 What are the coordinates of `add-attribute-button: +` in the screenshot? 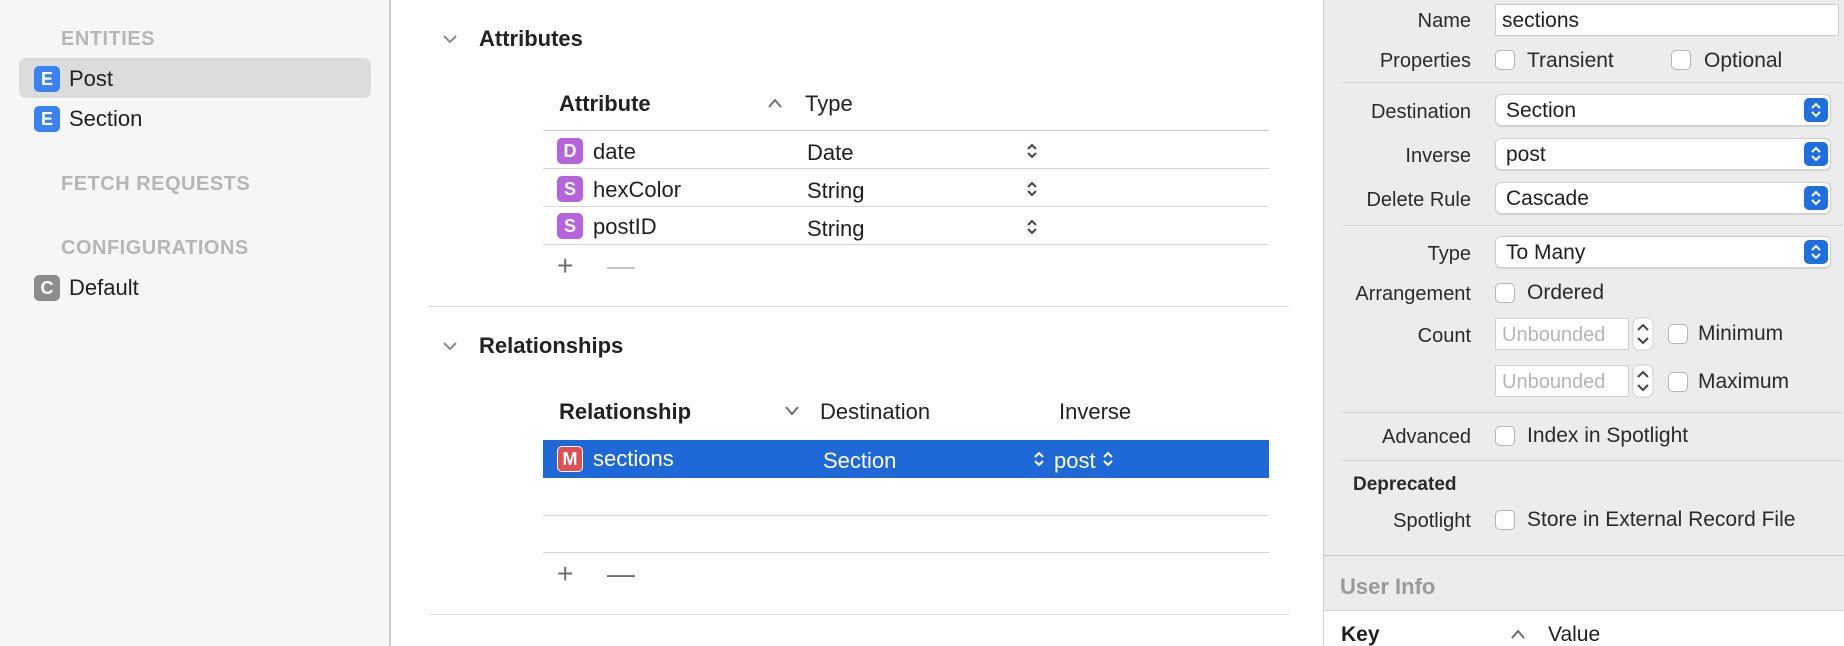 It's located at (565, 266).